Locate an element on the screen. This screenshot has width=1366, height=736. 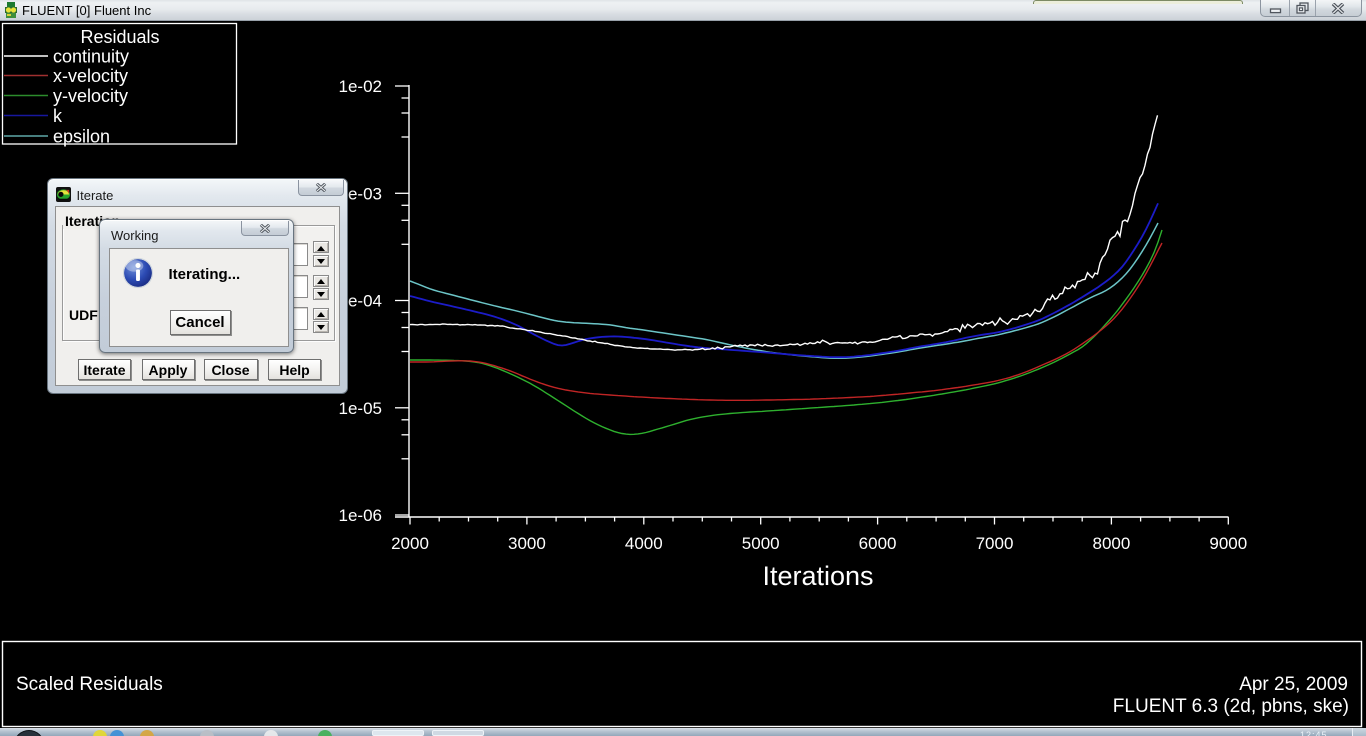
svg-text: 1e-06 is located at coordinates (360, 515).